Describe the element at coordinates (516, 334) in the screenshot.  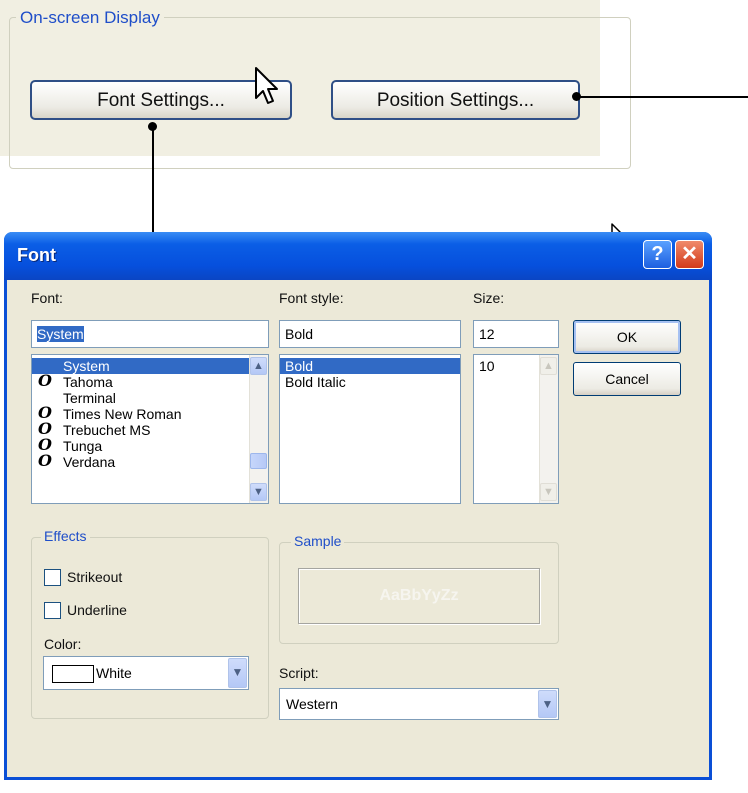
I see `size-input: 12` at that location.